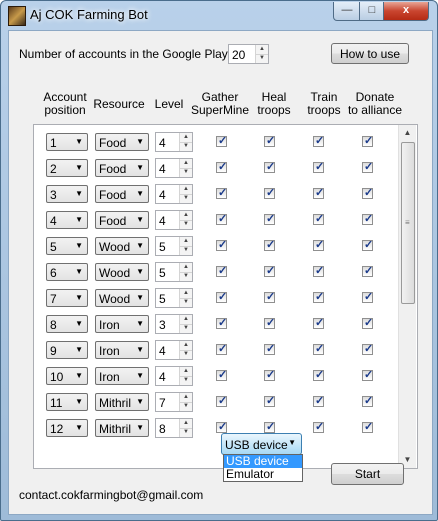 Image resolution: width=438 pixels, height=521 pixels. I want to click on level-spinner: 7 ▲ ▼, so click(174, 402).